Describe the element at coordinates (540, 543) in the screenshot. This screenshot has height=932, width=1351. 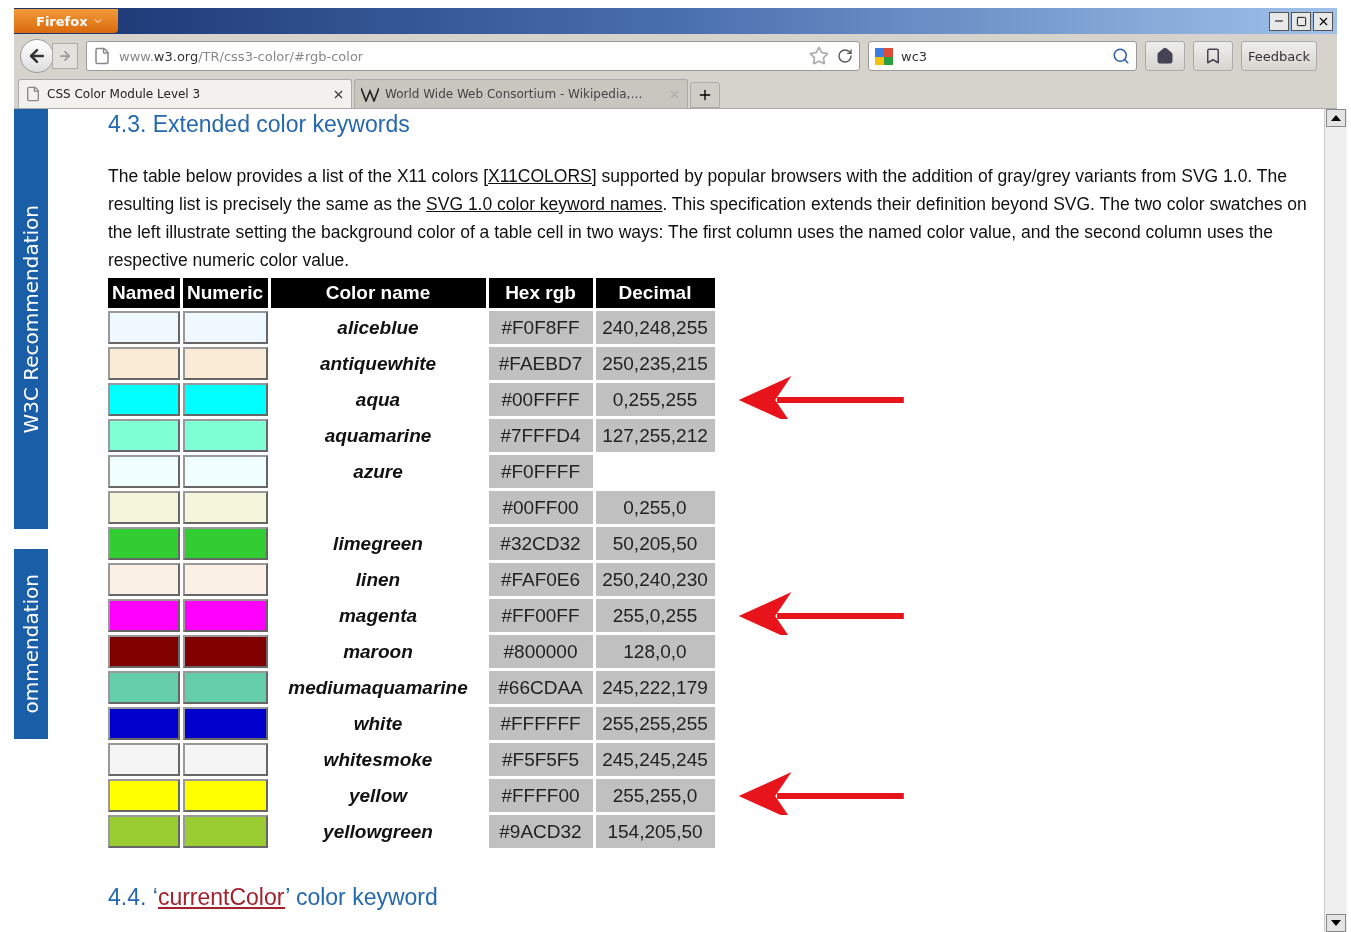
I see `hex-cell: #32CD32` at that location.